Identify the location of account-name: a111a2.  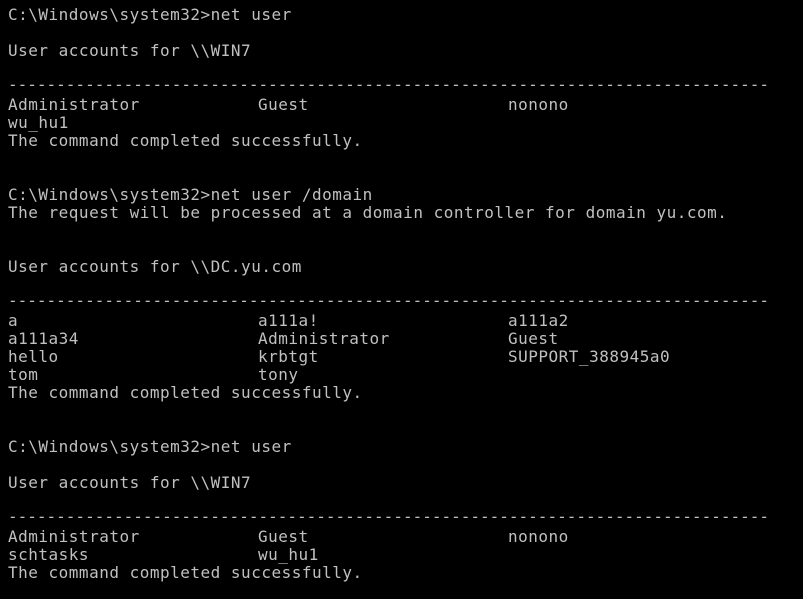
(538, 320).